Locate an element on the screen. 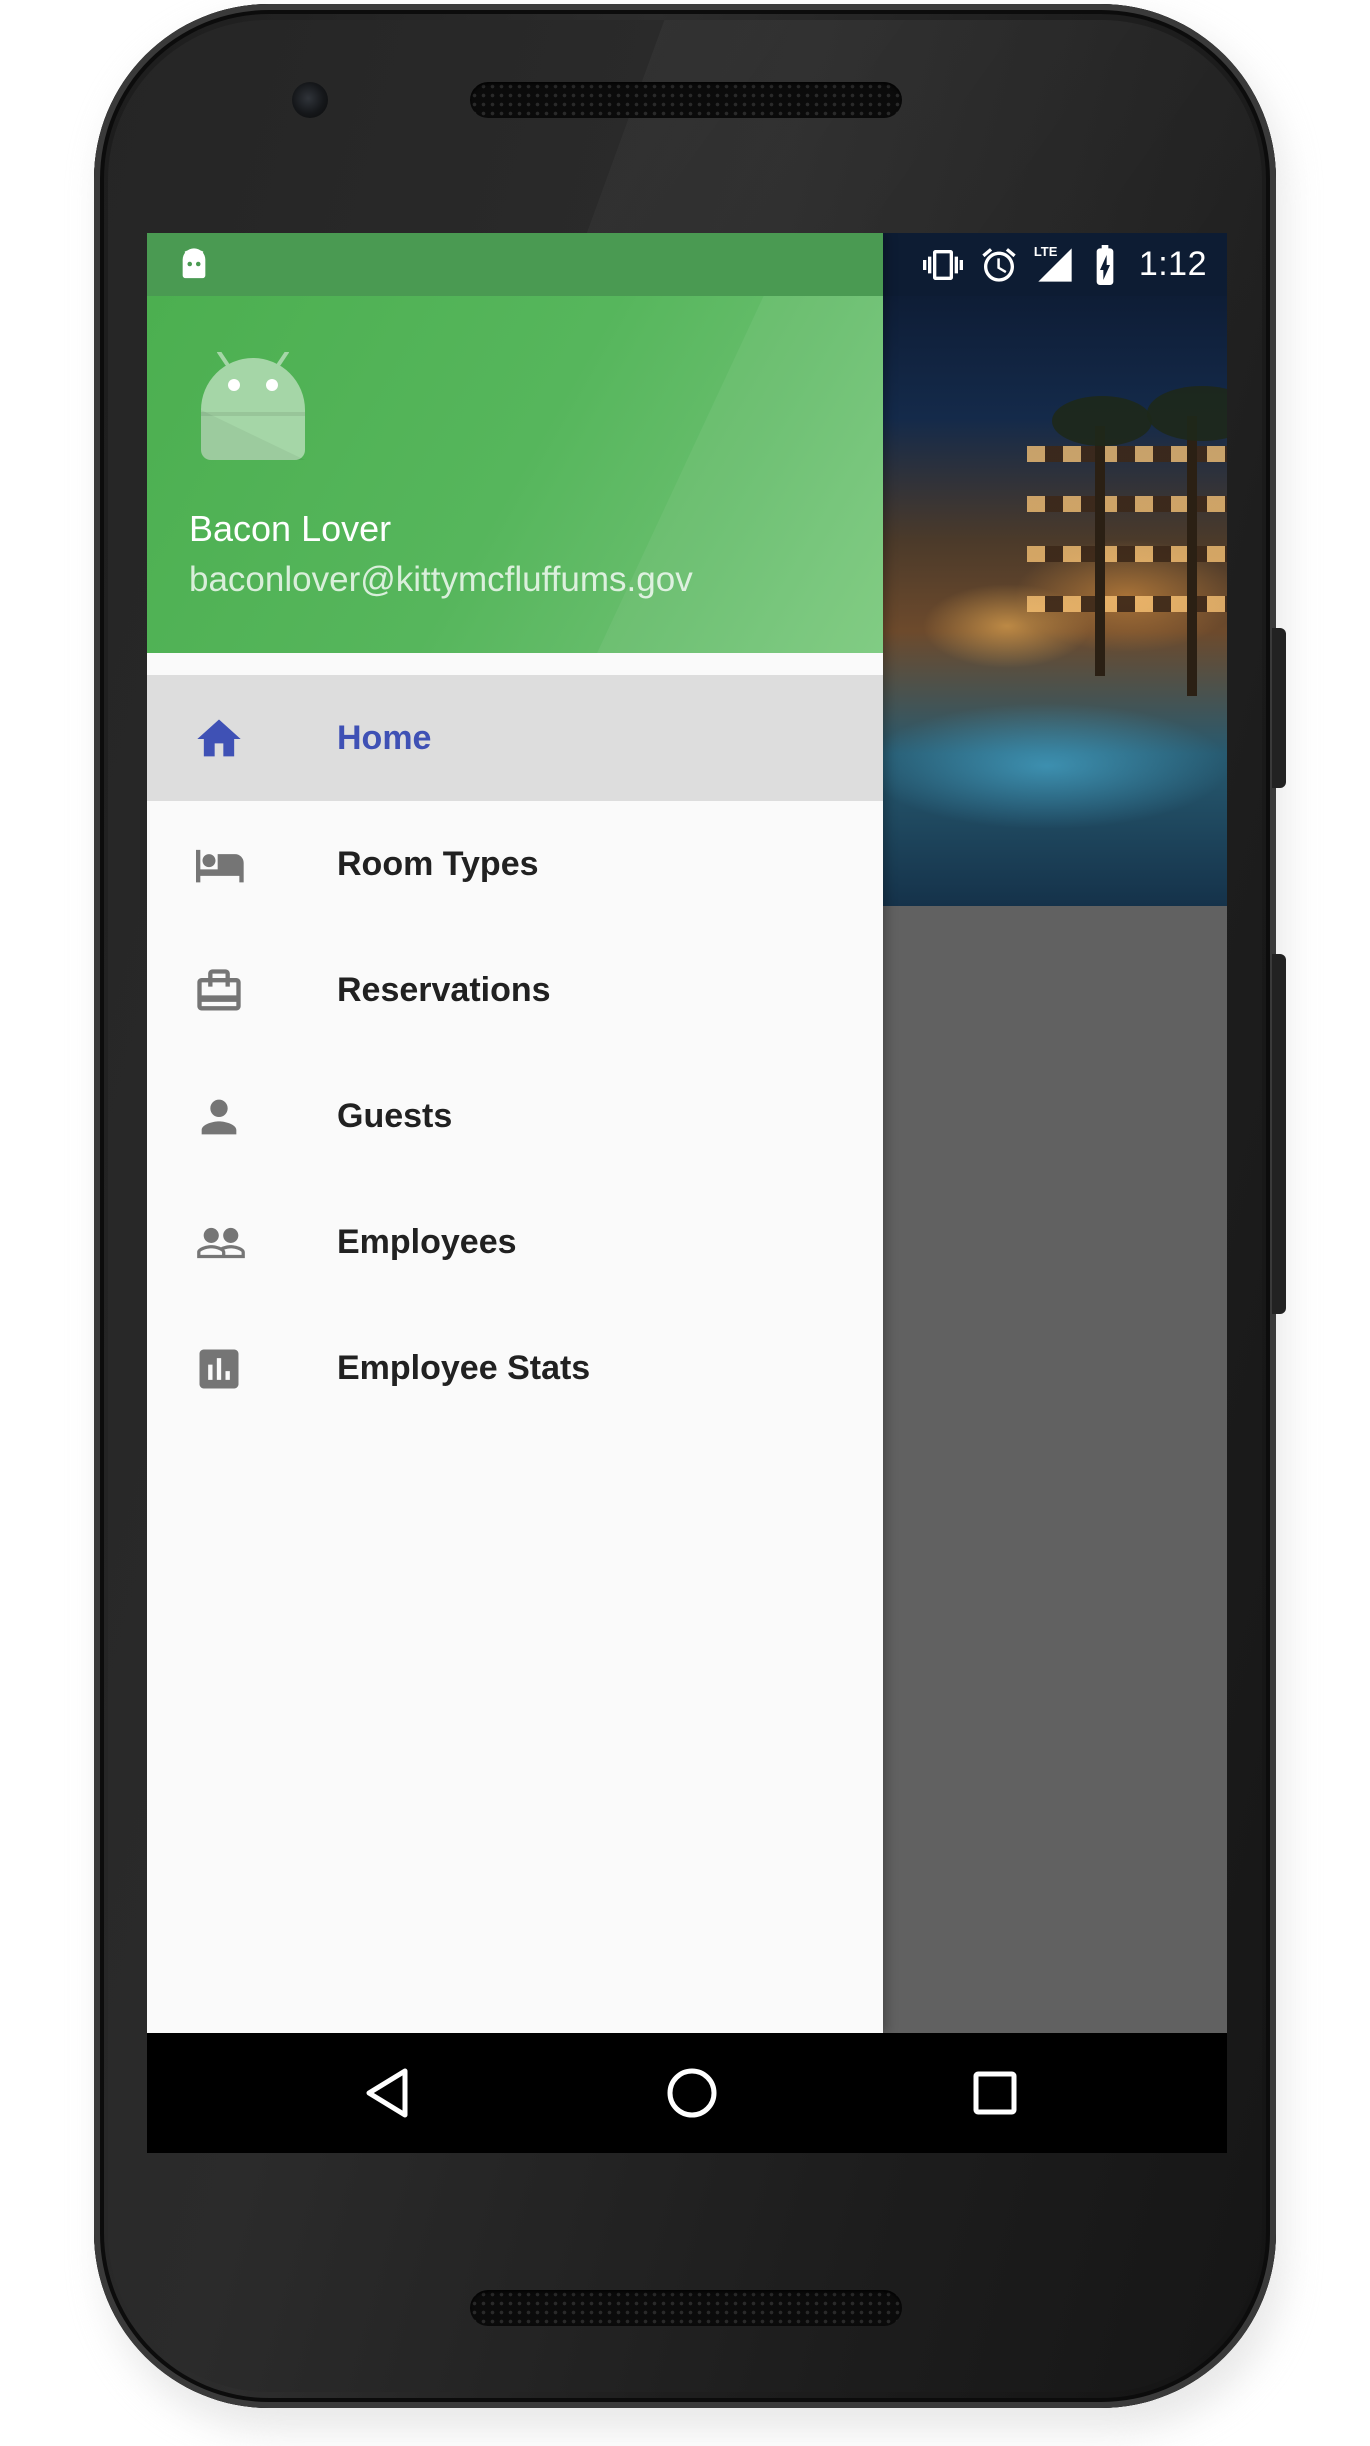  user-email: baconlover@kittymcfluffums.gov is located at coordinates (441, 579).